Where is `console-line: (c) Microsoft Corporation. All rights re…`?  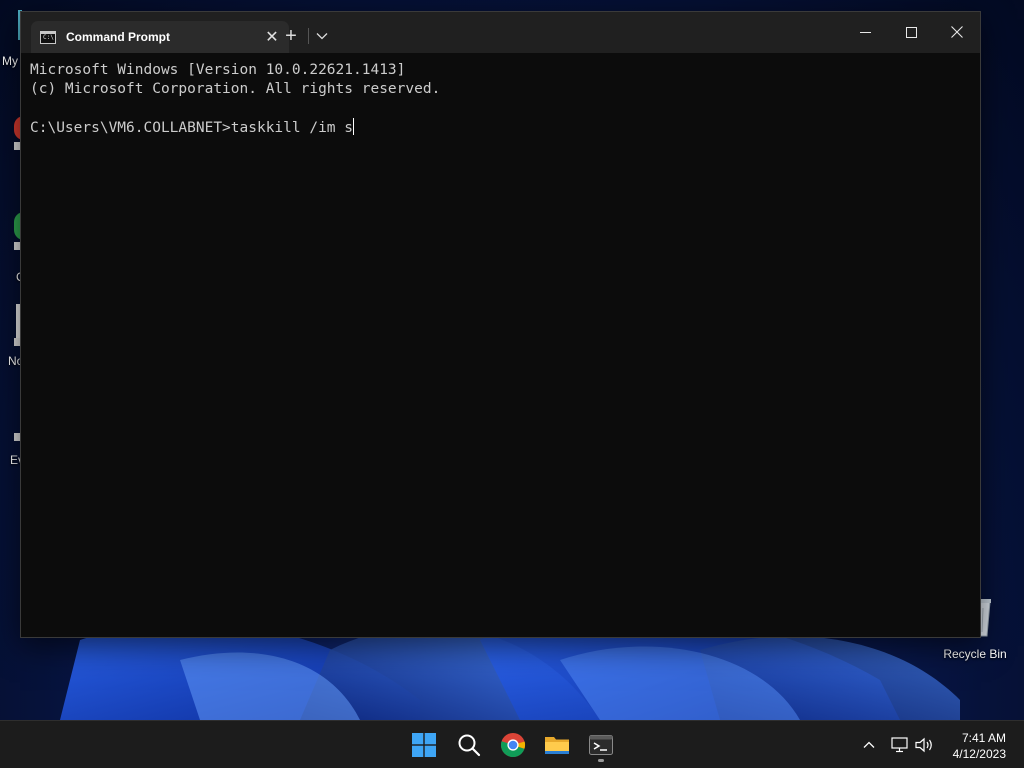
console-line: (c) Microsoft Corporation. All rights re… is located at coordinates (235, 89).